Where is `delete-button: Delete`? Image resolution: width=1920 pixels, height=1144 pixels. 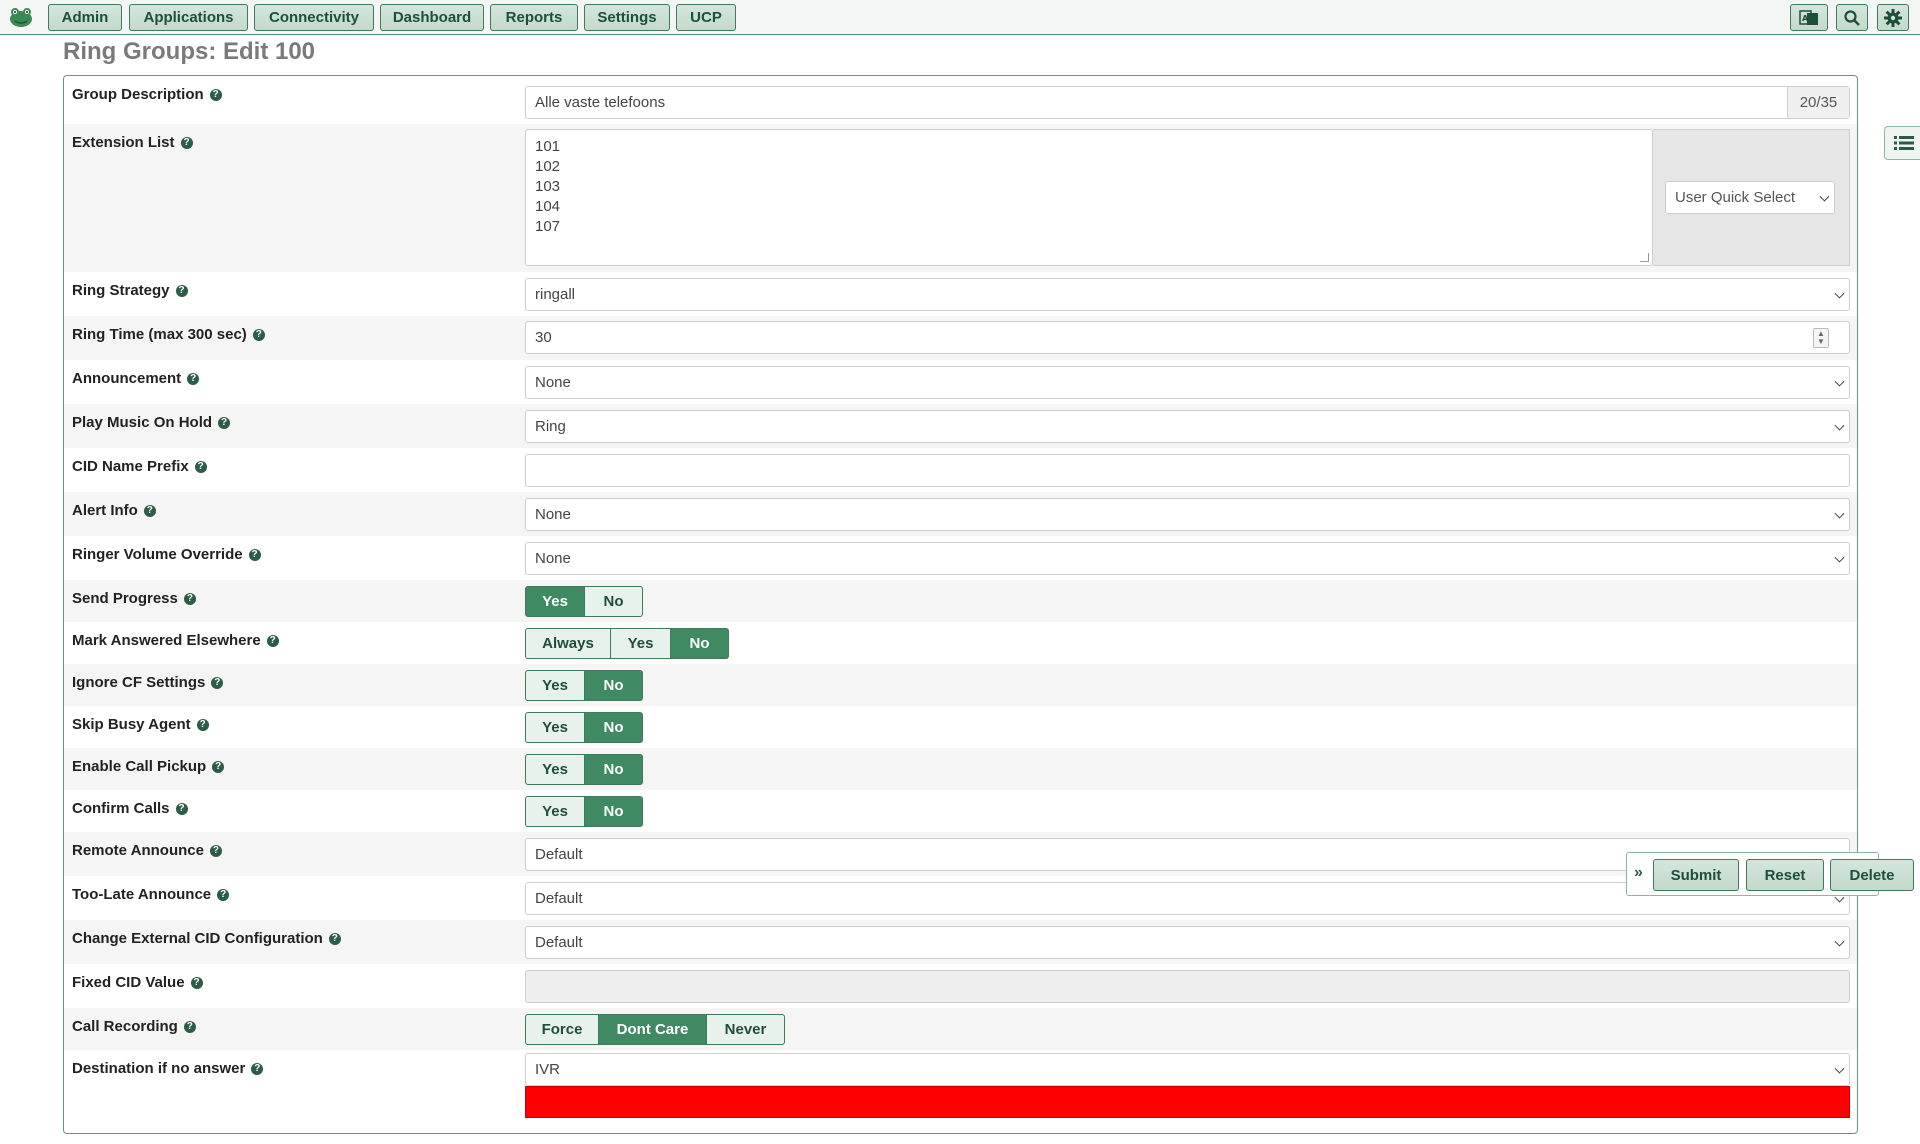
delete-button: Delete is located at coordinates (1872, 875).